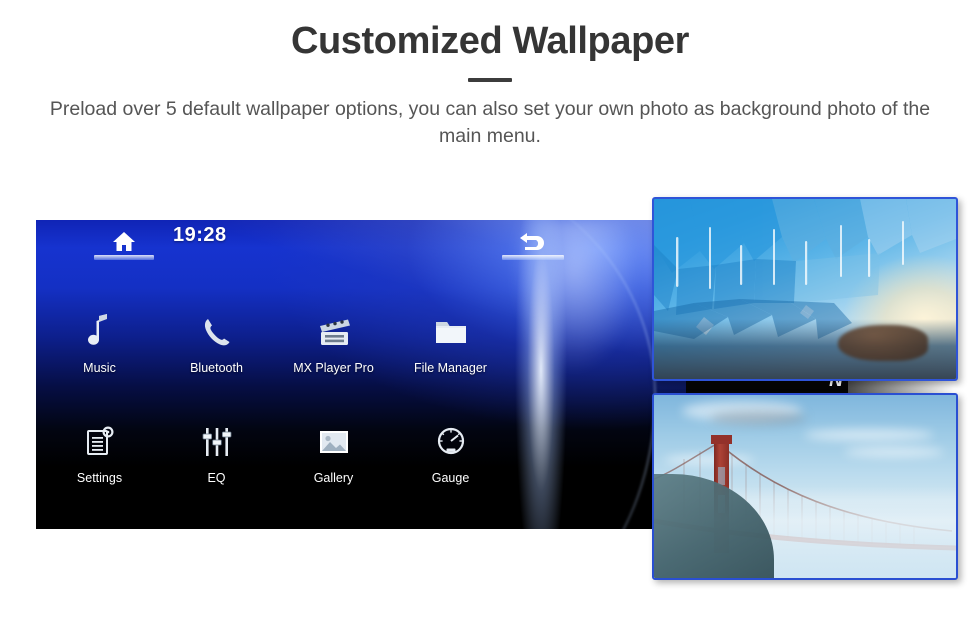 Image resolution: width=980 pixels, height=634 pixels. What do you see at coordinates (100, 332) in the screenshot?
I see `music-note-icon` at bounding box center [100, 332].